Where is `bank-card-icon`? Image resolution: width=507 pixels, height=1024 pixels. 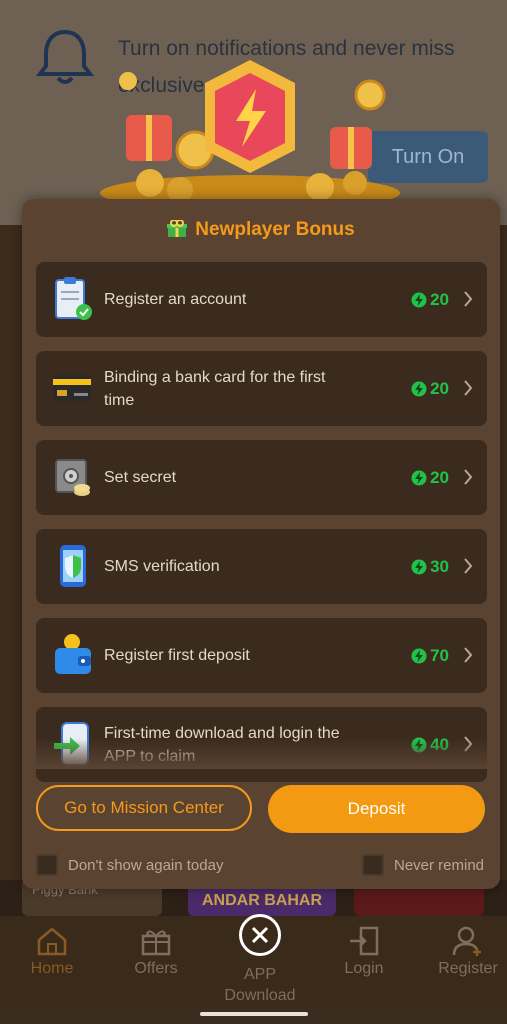 bank-card-icon is located at coordinates (72, 388).